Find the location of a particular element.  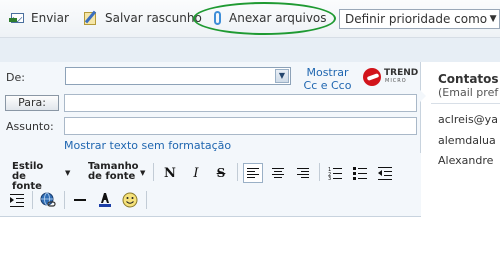

align-center-icon is located at coordinates (278, 173).